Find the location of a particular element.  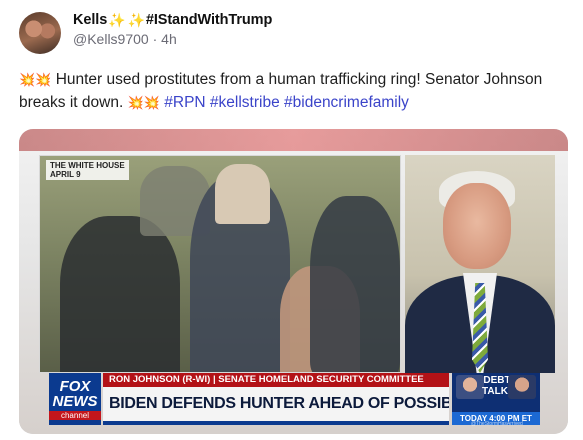

studio-backdrop is located at coordinates (293, 140).